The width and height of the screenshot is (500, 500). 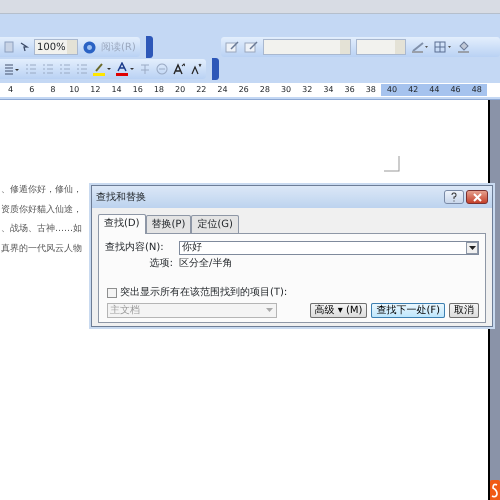 I want to click on ruler-number: 36, so click(x=350, y=90).